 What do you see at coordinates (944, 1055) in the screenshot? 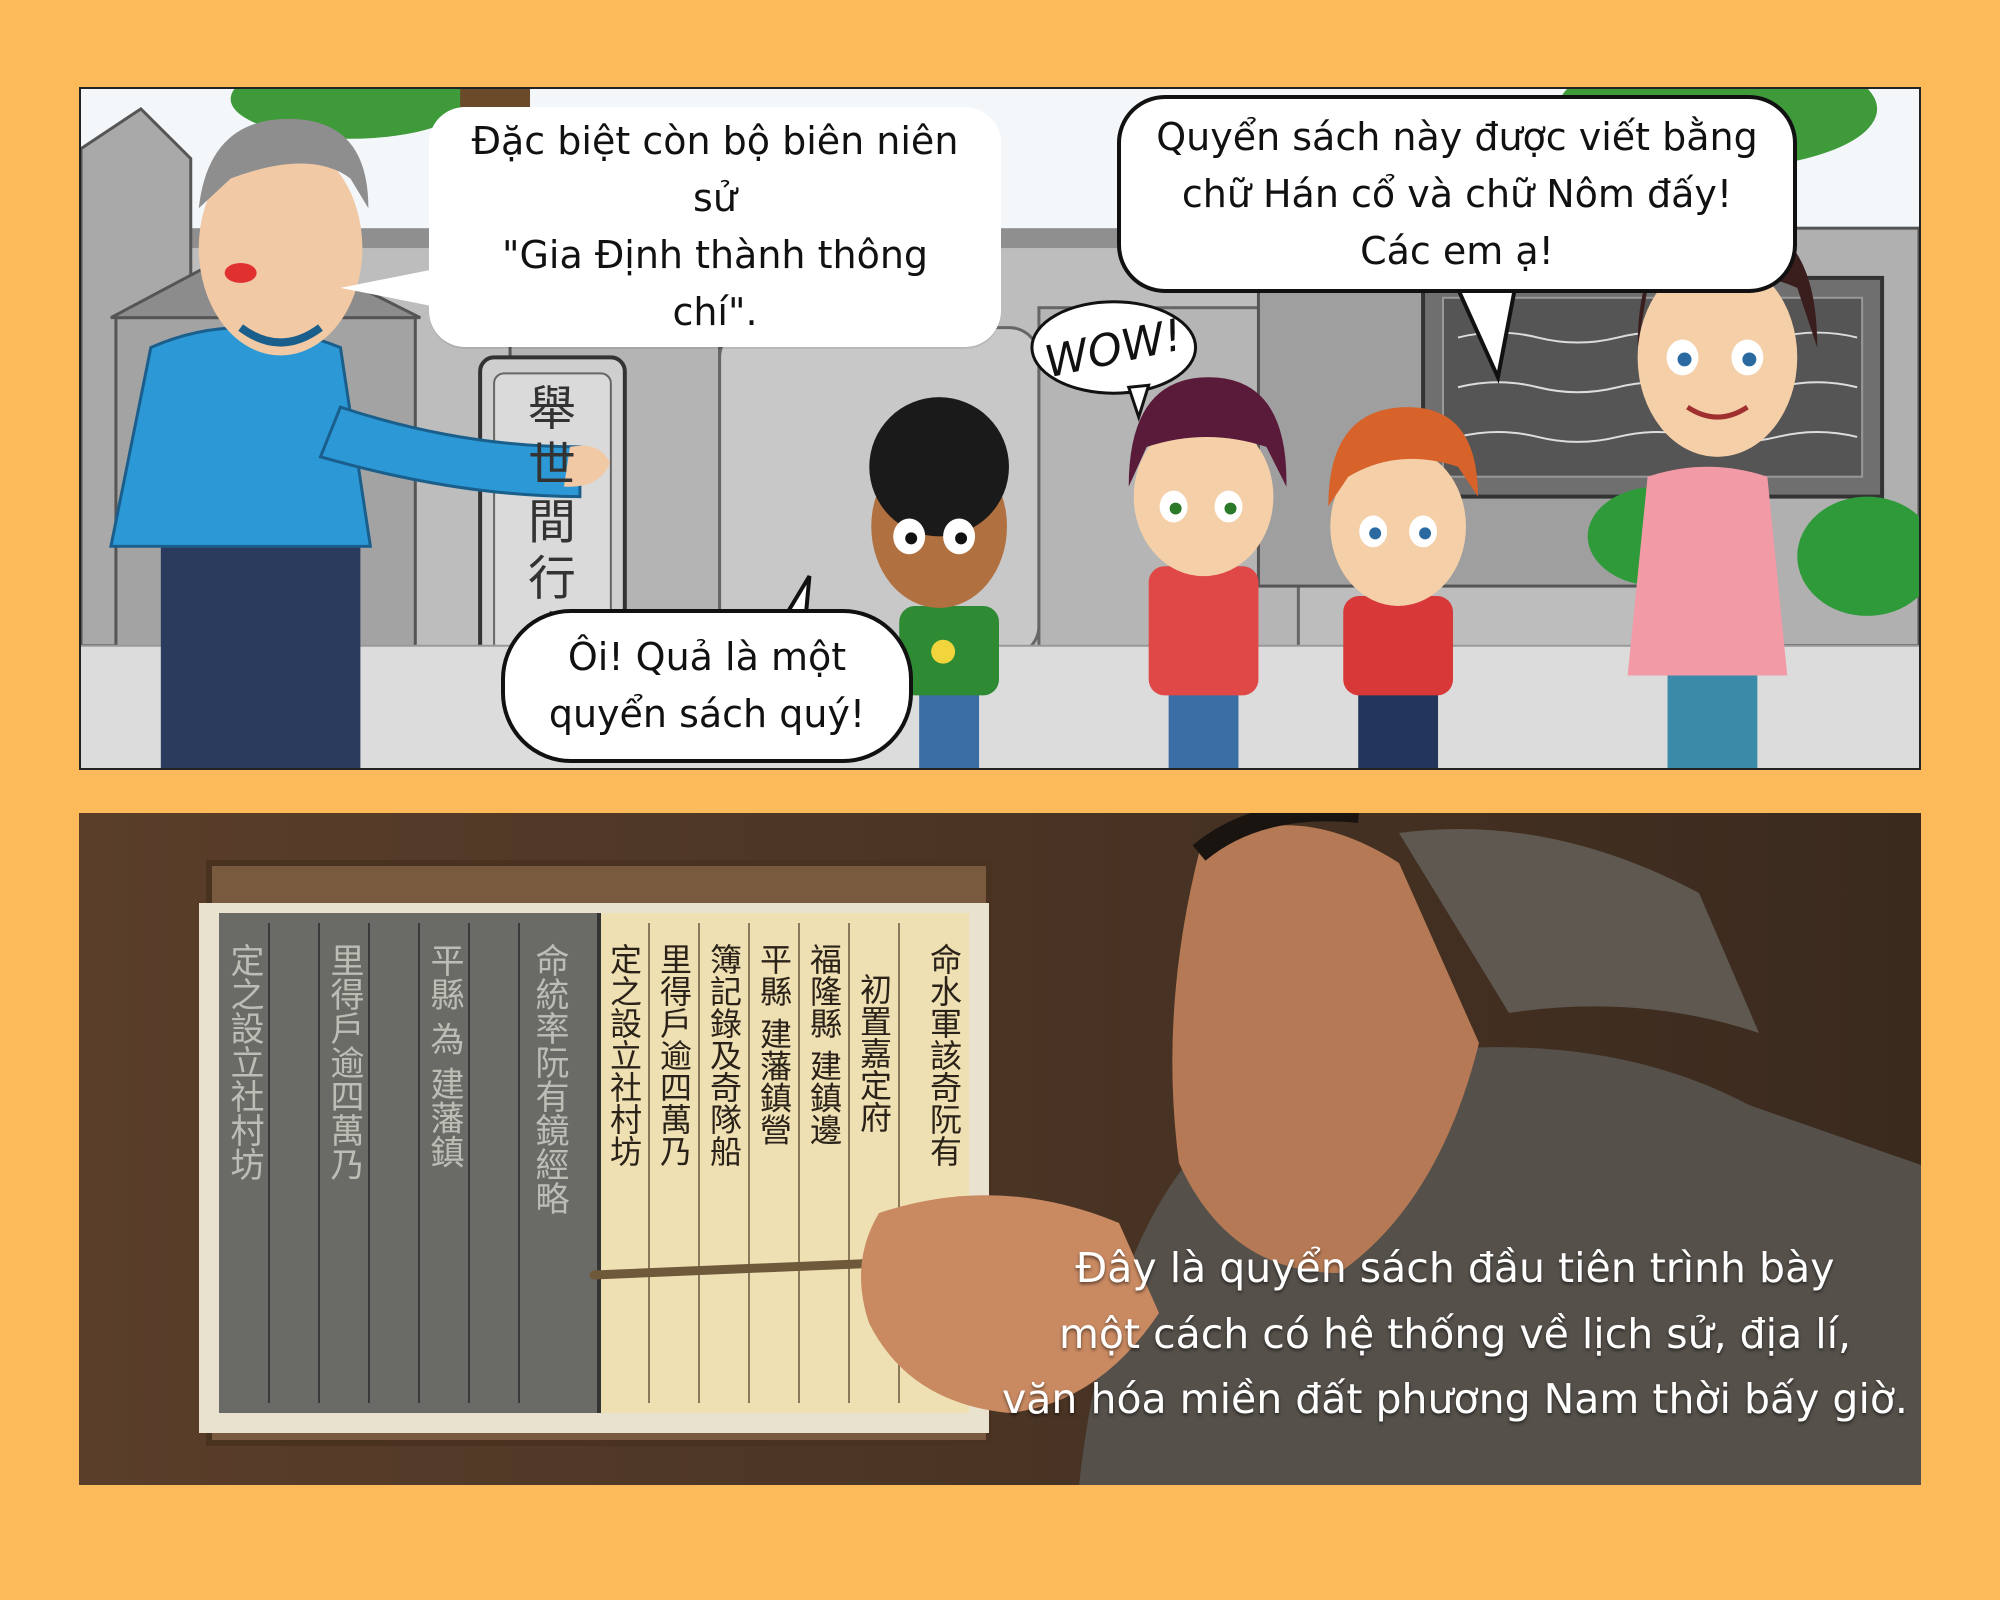
I see `book-column-text: 命水軍該奇阮有` at bounding box center [944, 1055].